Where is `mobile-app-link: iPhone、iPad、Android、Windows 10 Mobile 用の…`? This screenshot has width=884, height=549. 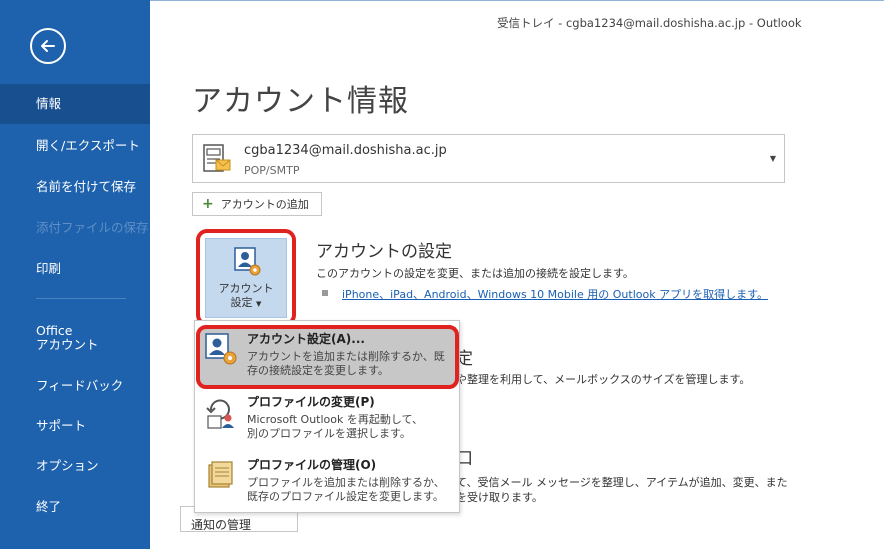
mobile-app-link: iPhone、iPad、Android、Windows 10 Mobile 用の… is located at coordinates (555, 294).